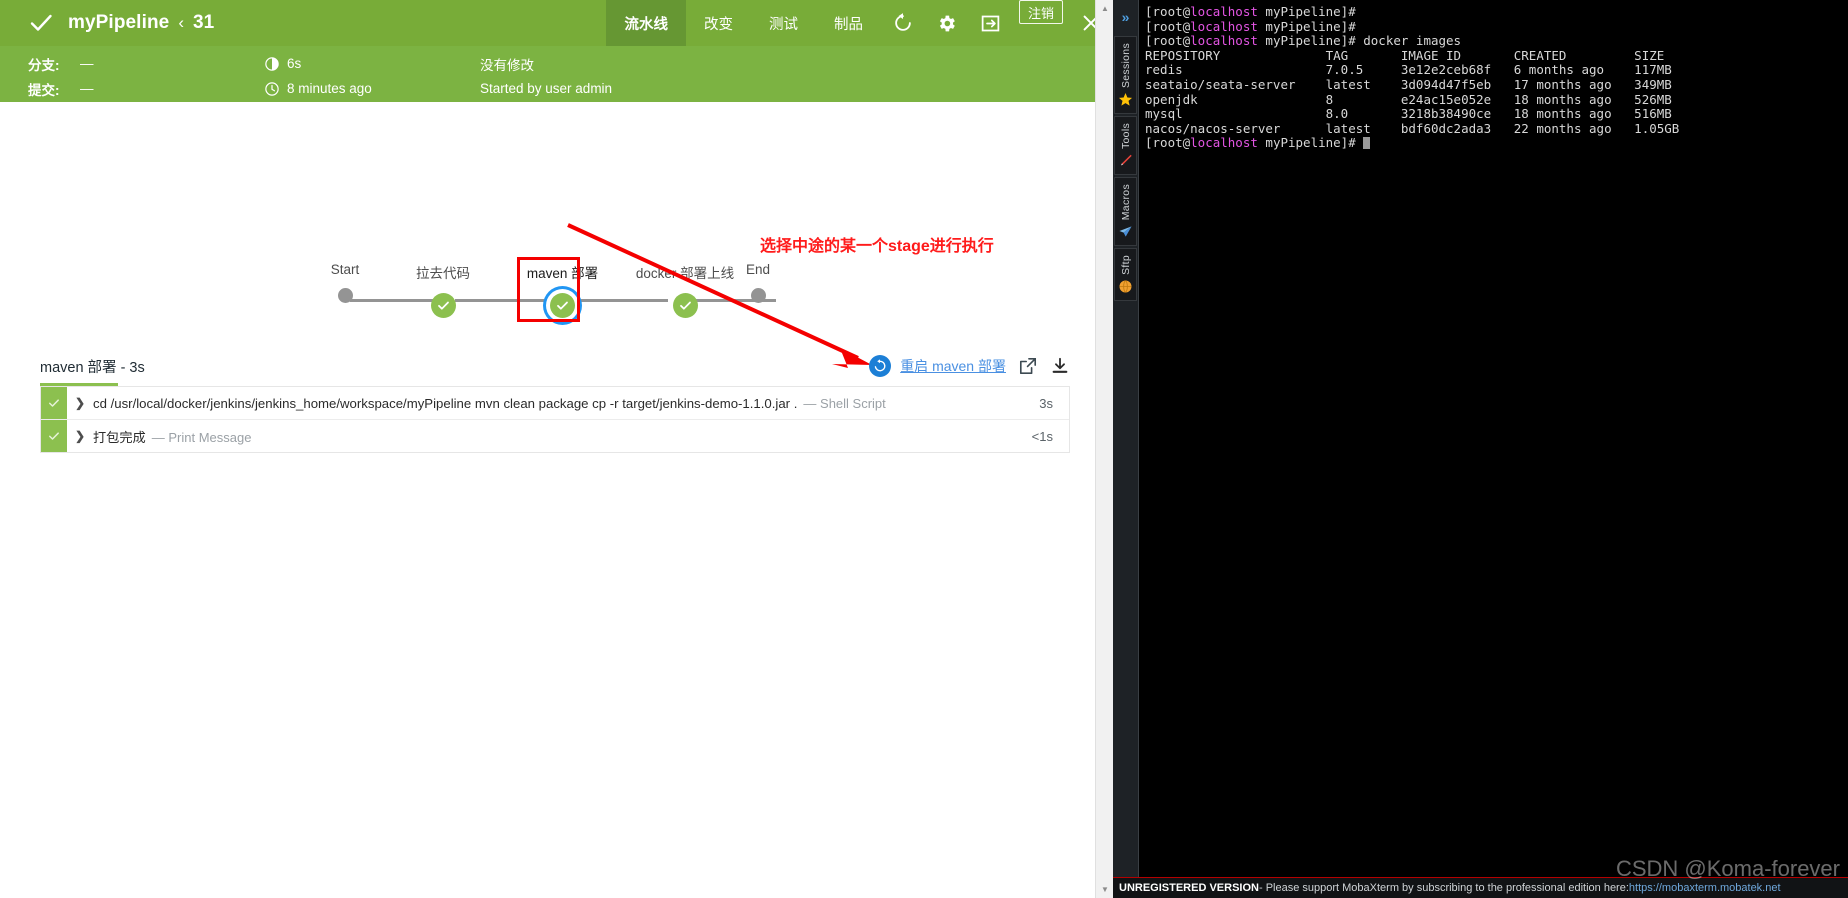 The image size is (1848, 898). I want to click on restart-stage-button: 重启 maven 部署, so click(937, 366).